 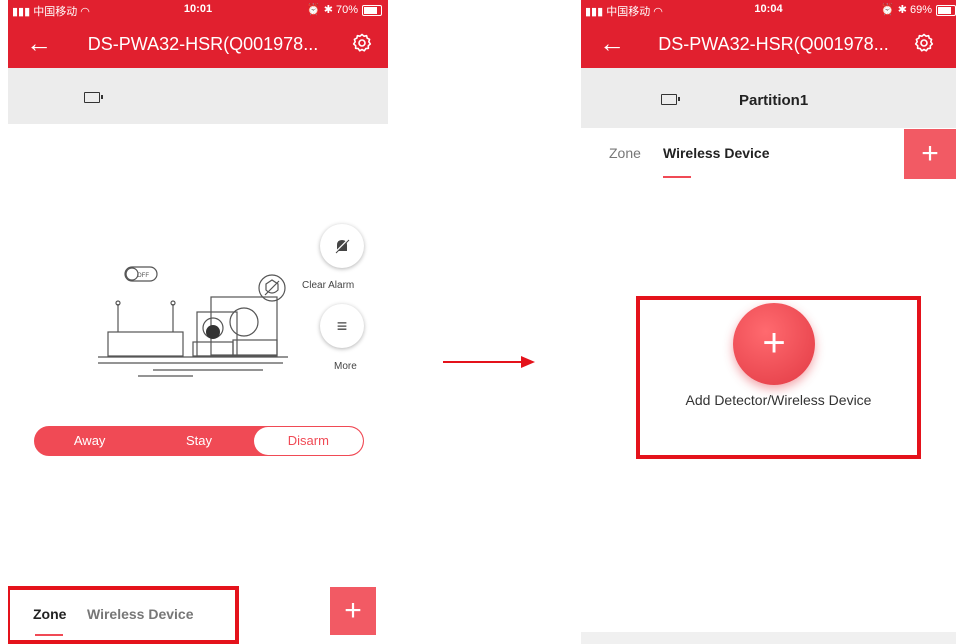 I want to click on clear-alarm-button, so click(x=342, y=246).